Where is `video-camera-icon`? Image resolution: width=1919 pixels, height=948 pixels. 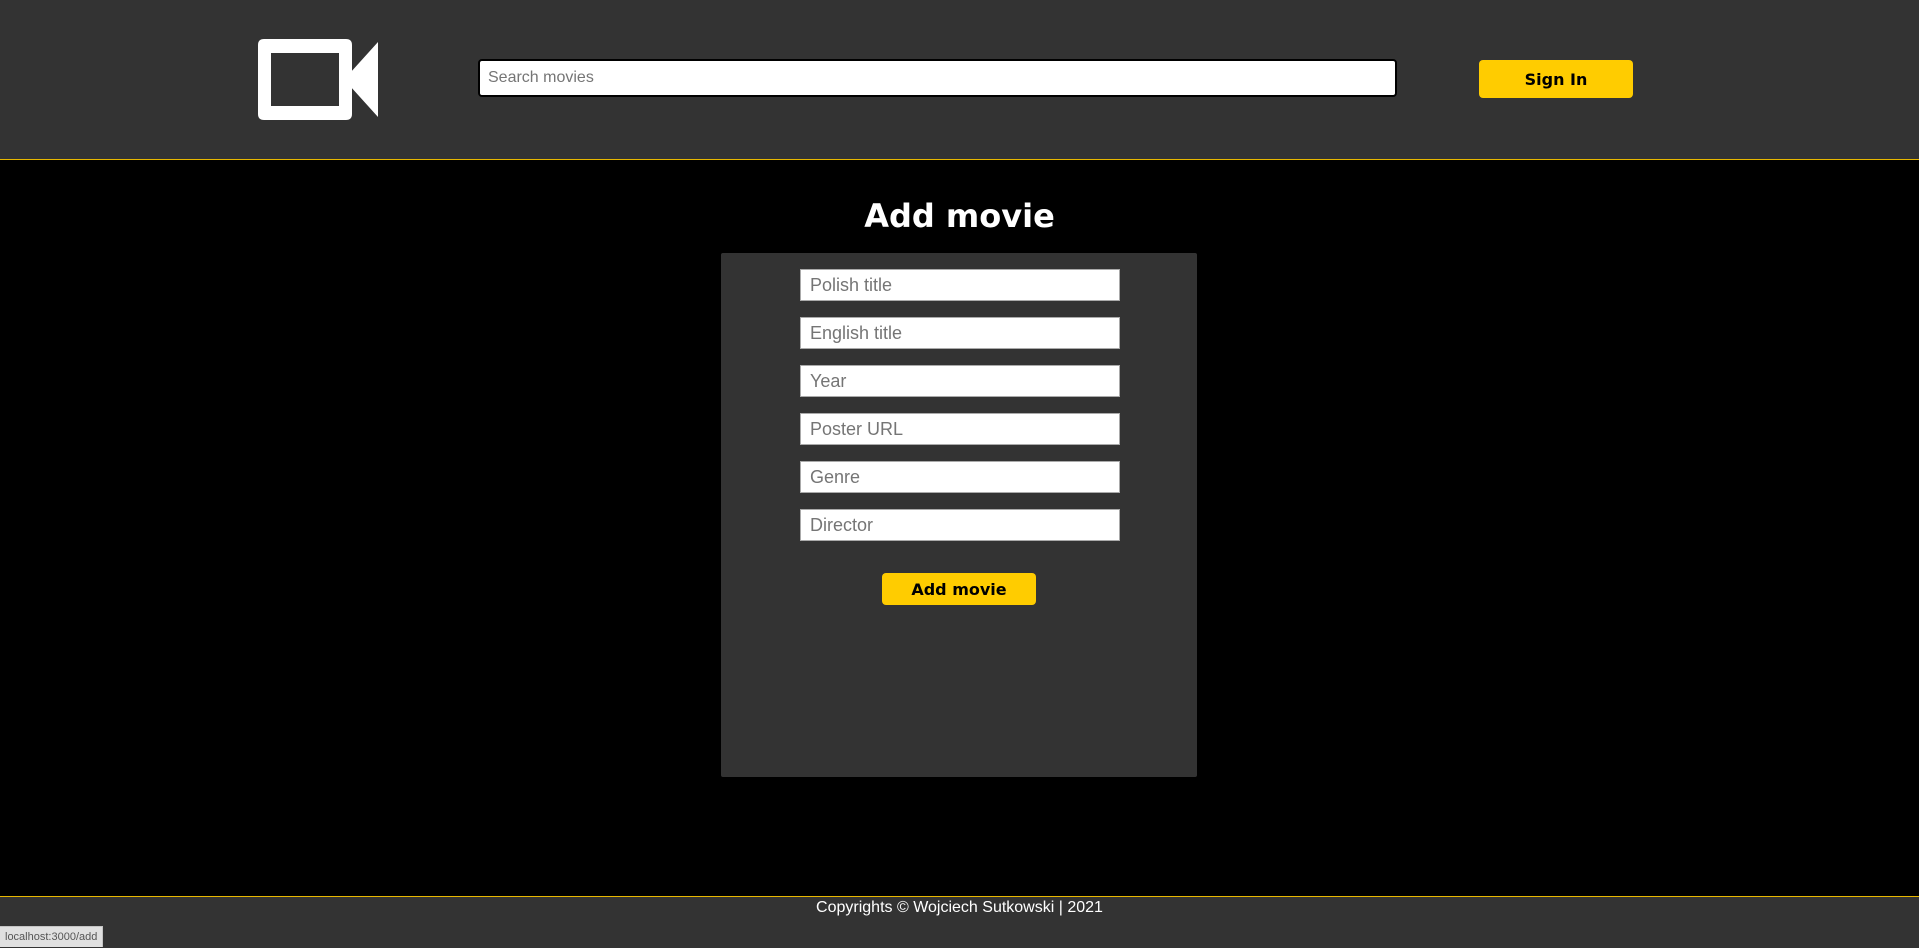
video-camera-icon is located at coordinates (318, 79).